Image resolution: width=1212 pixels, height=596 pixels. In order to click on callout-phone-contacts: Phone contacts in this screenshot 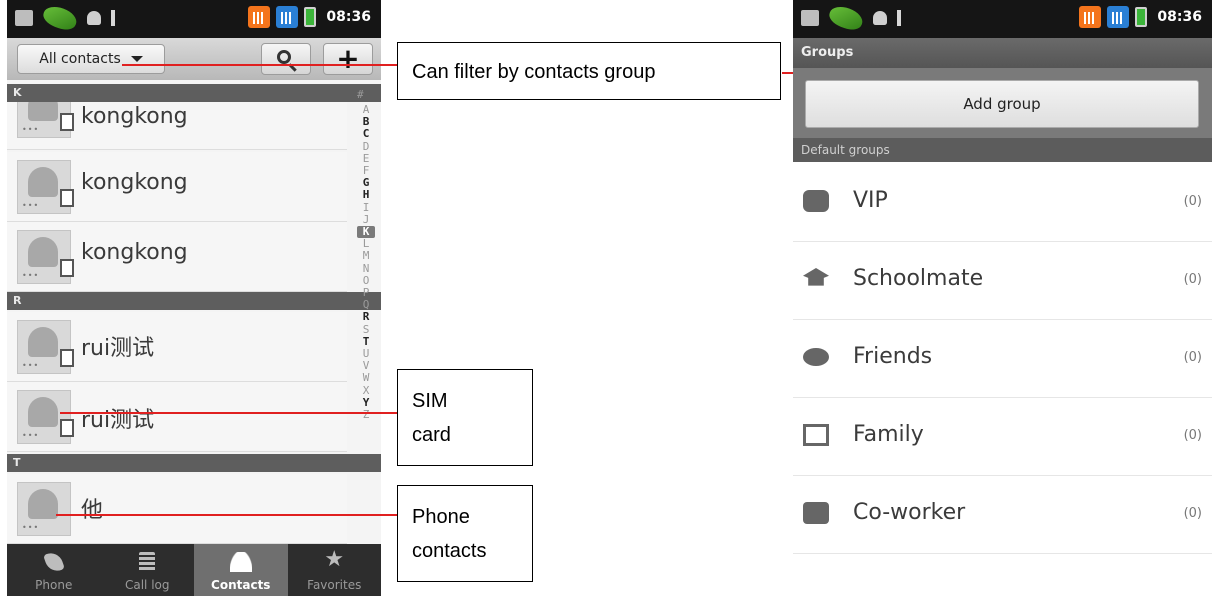, I will do `click(465, 533)`.